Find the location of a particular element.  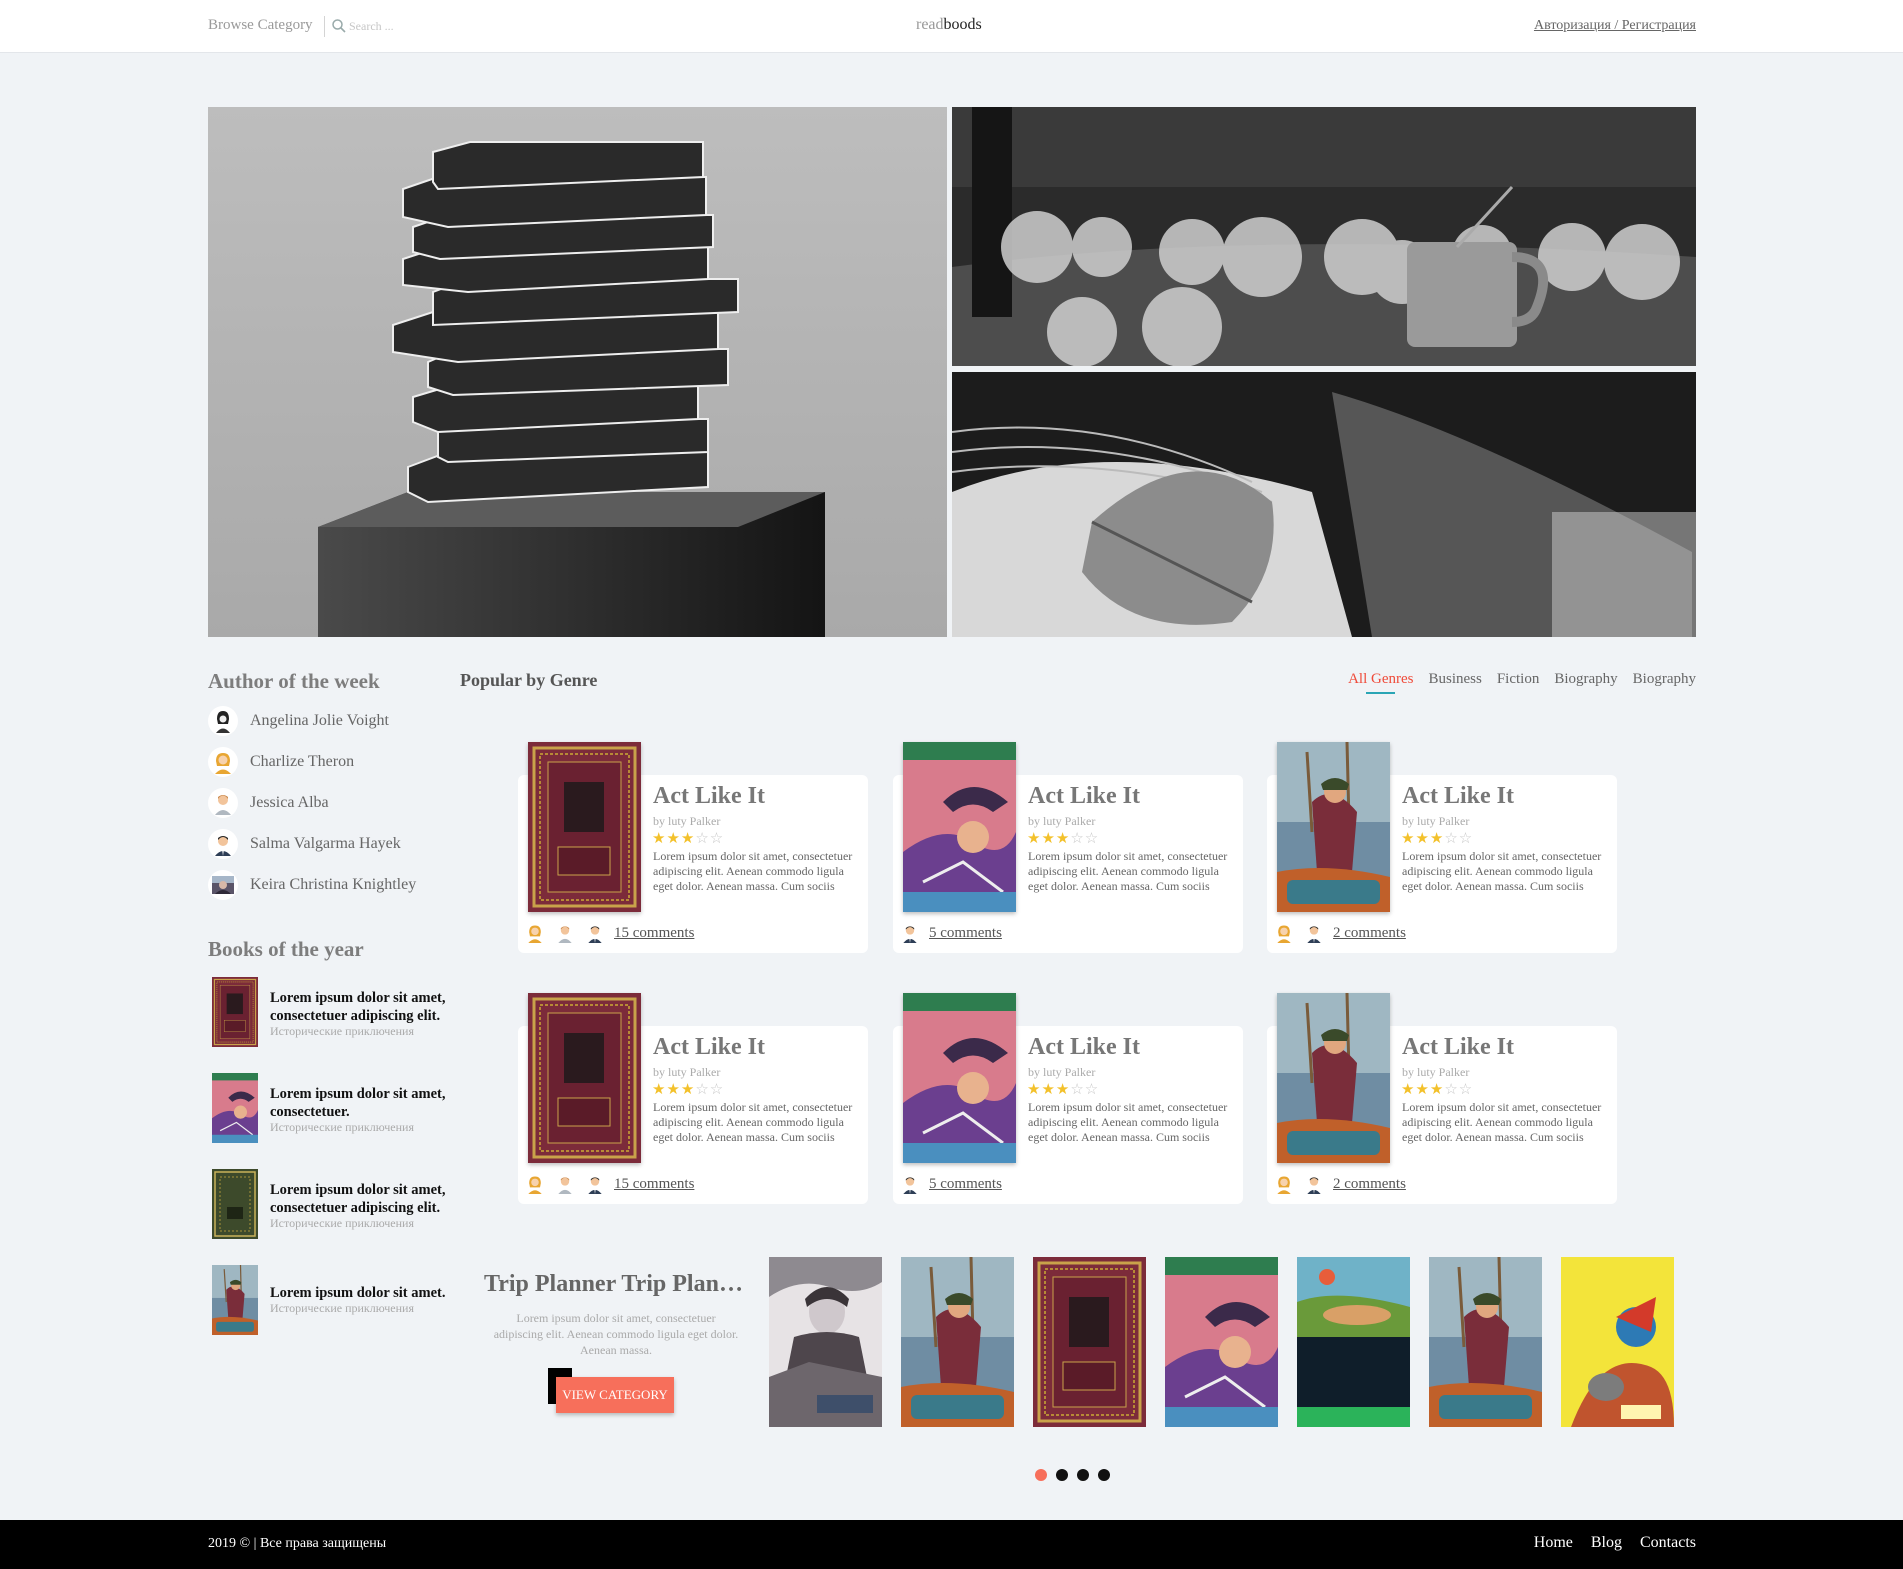

search-input is located at coordinates (409, 26).